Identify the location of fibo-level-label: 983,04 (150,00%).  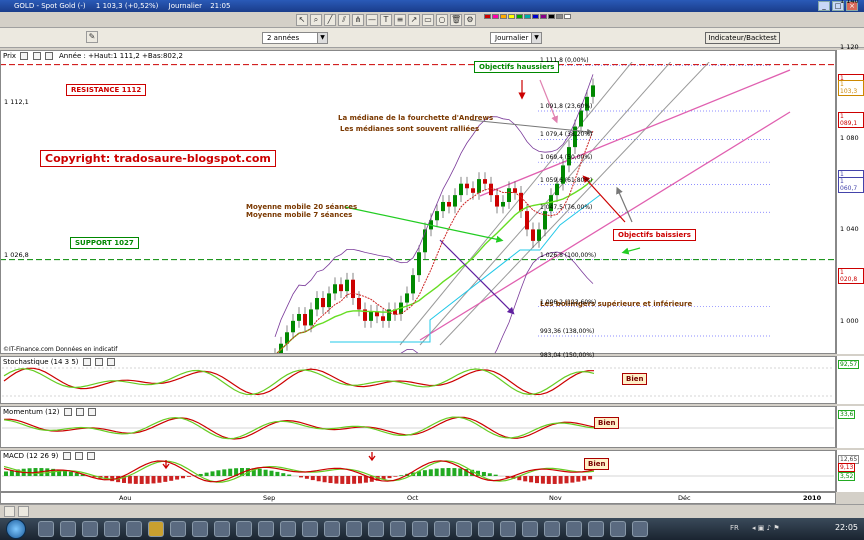
(567, 355).